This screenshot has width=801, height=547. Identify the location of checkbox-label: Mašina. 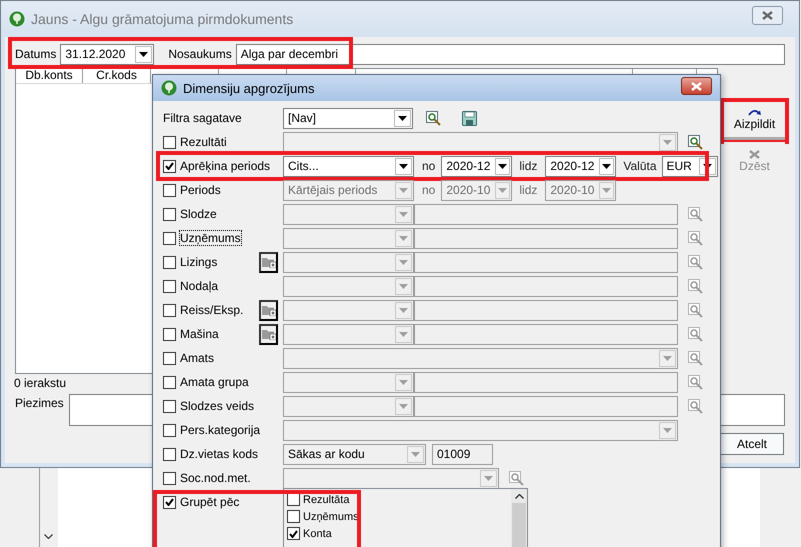
(199, 334).